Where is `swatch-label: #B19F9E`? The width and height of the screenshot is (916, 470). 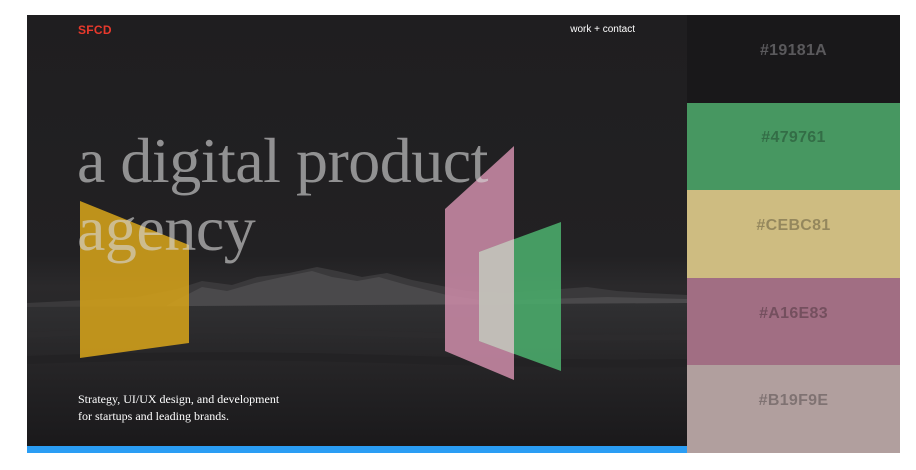 swatch-label: #B19F9E is located at coordinates (793, 401).